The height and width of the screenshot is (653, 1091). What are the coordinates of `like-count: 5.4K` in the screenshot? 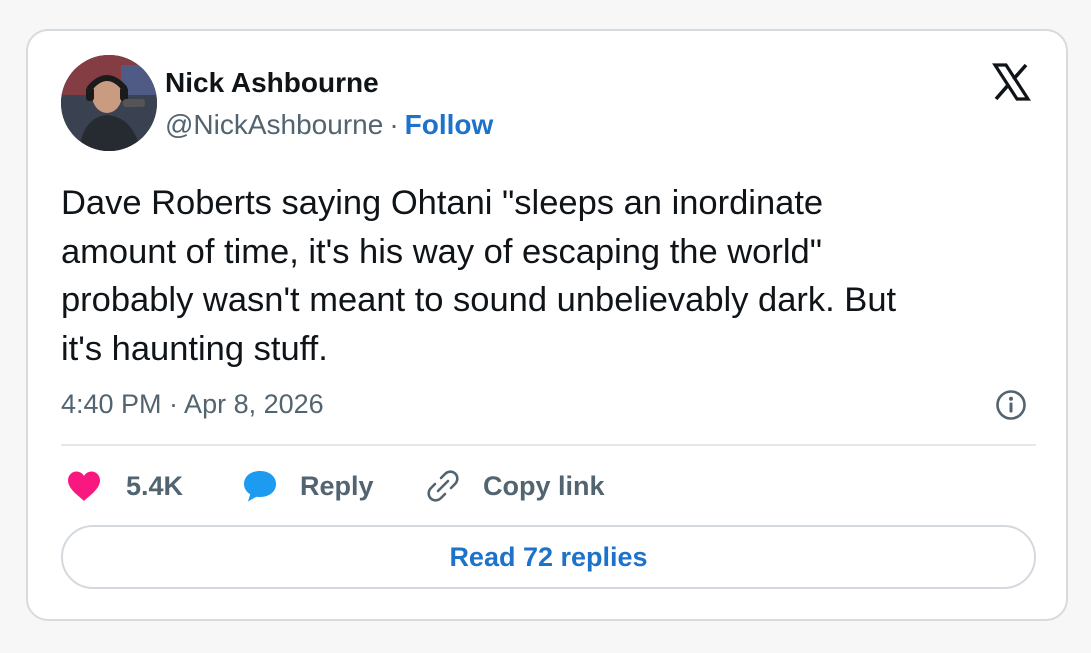 It's located at (155, 486).